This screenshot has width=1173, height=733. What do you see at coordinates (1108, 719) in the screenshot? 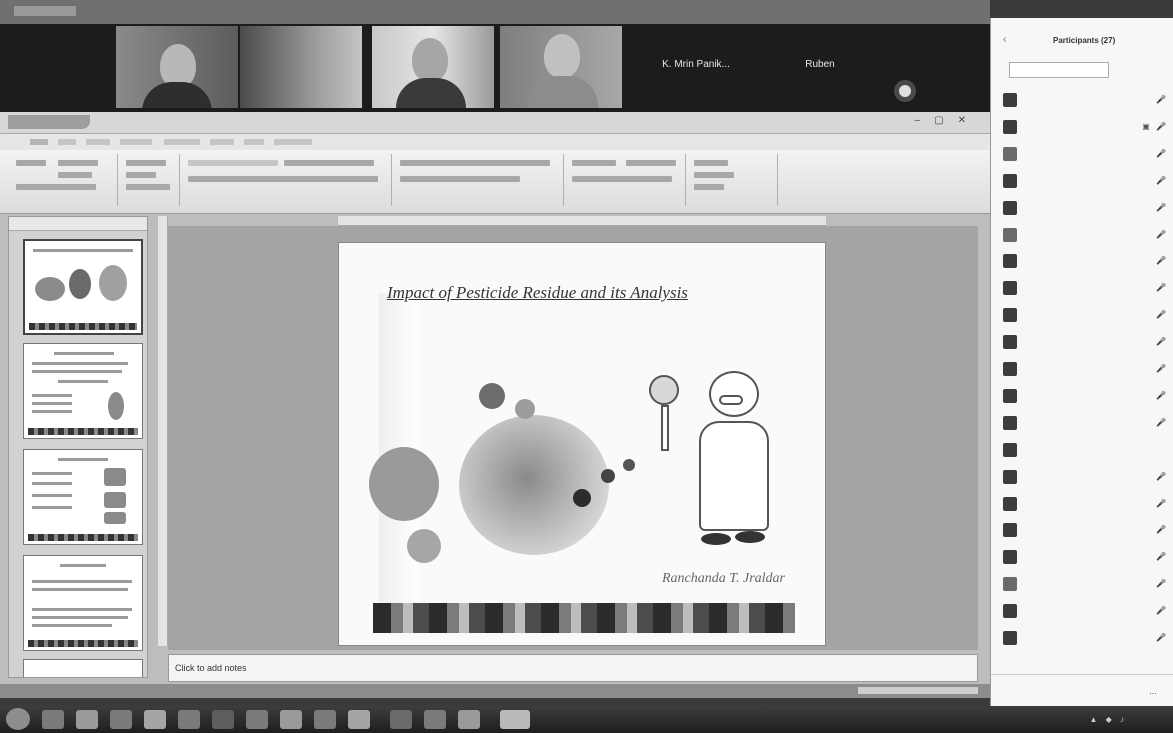
I see `system-tray-icons: ▲ ◆ ♪` at bounding box center [1108, 719].